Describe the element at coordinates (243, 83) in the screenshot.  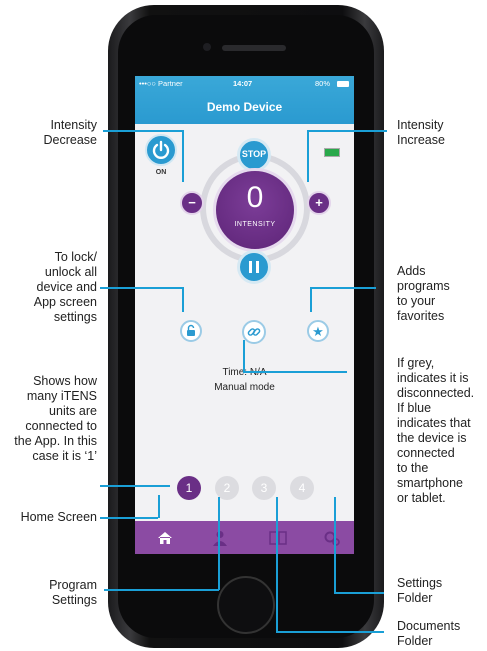
I see `clock-text: 14:07` at that location.